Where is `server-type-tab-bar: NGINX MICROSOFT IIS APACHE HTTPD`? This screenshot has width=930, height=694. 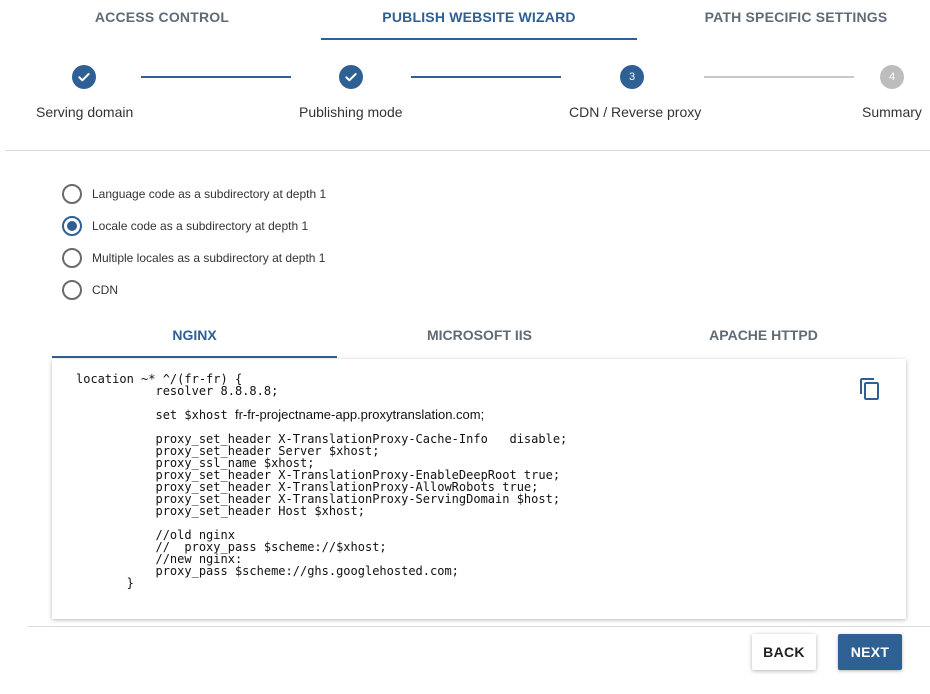 server-type-tab-bar: NGINX MICROSOFT IIS APACHE HTTPD is located at coordinates (479, 338).